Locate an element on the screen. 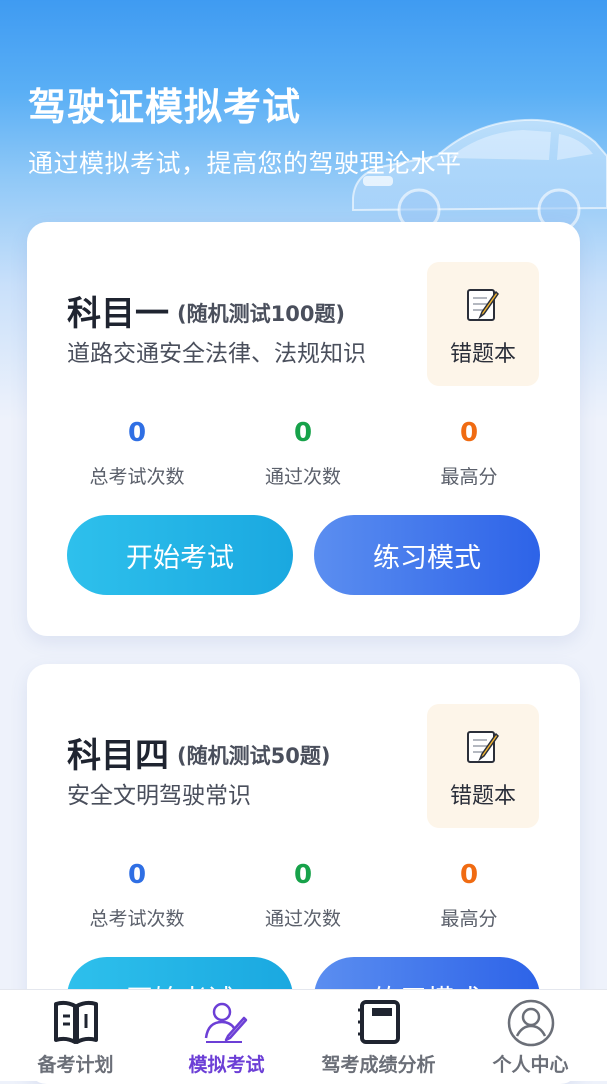  subject-question-count: (随机测试100题) is located at coordinates (261, 314).